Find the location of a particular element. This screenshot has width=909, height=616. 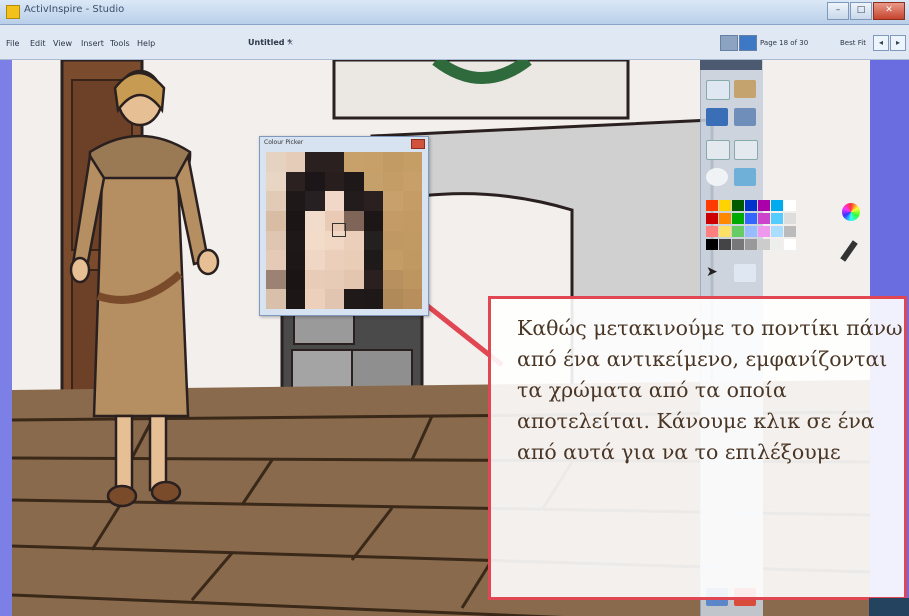

reset-tool is located at coordinates (746, 150).